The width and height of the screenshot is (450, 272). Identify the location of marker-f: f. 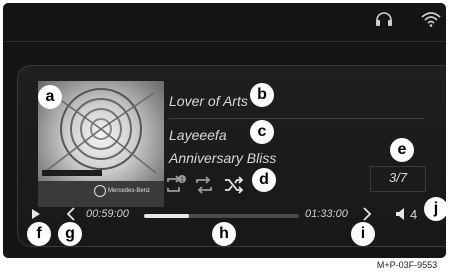
(39, 234).